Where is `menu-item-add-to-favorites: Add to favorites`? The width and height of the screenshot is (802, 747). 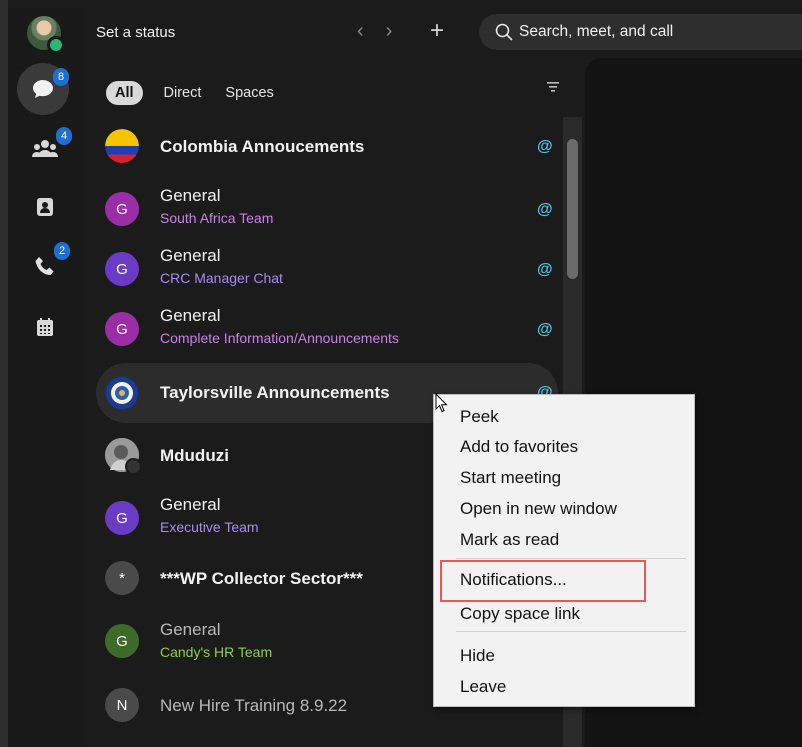
menu-item-add-to-favorites: Add to favorites is located at coordinates (519, 447).